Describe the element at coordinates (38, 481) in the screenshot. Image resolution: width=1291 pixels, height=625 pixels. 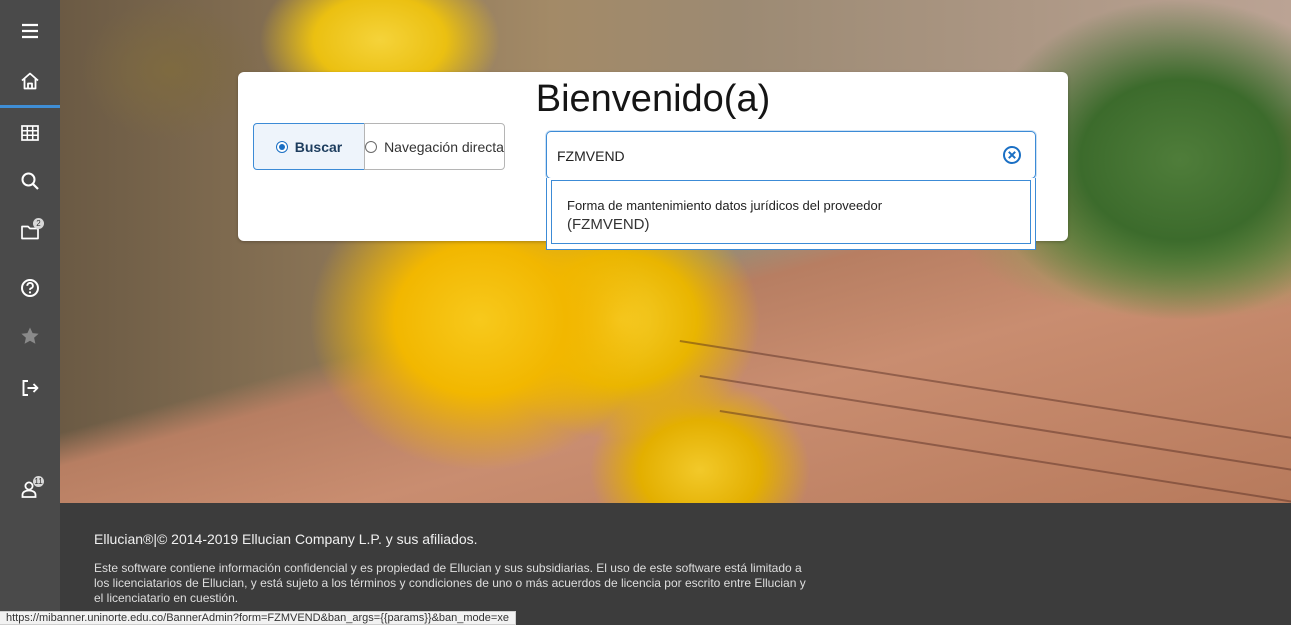
I see `user-badge: 11` at that location.